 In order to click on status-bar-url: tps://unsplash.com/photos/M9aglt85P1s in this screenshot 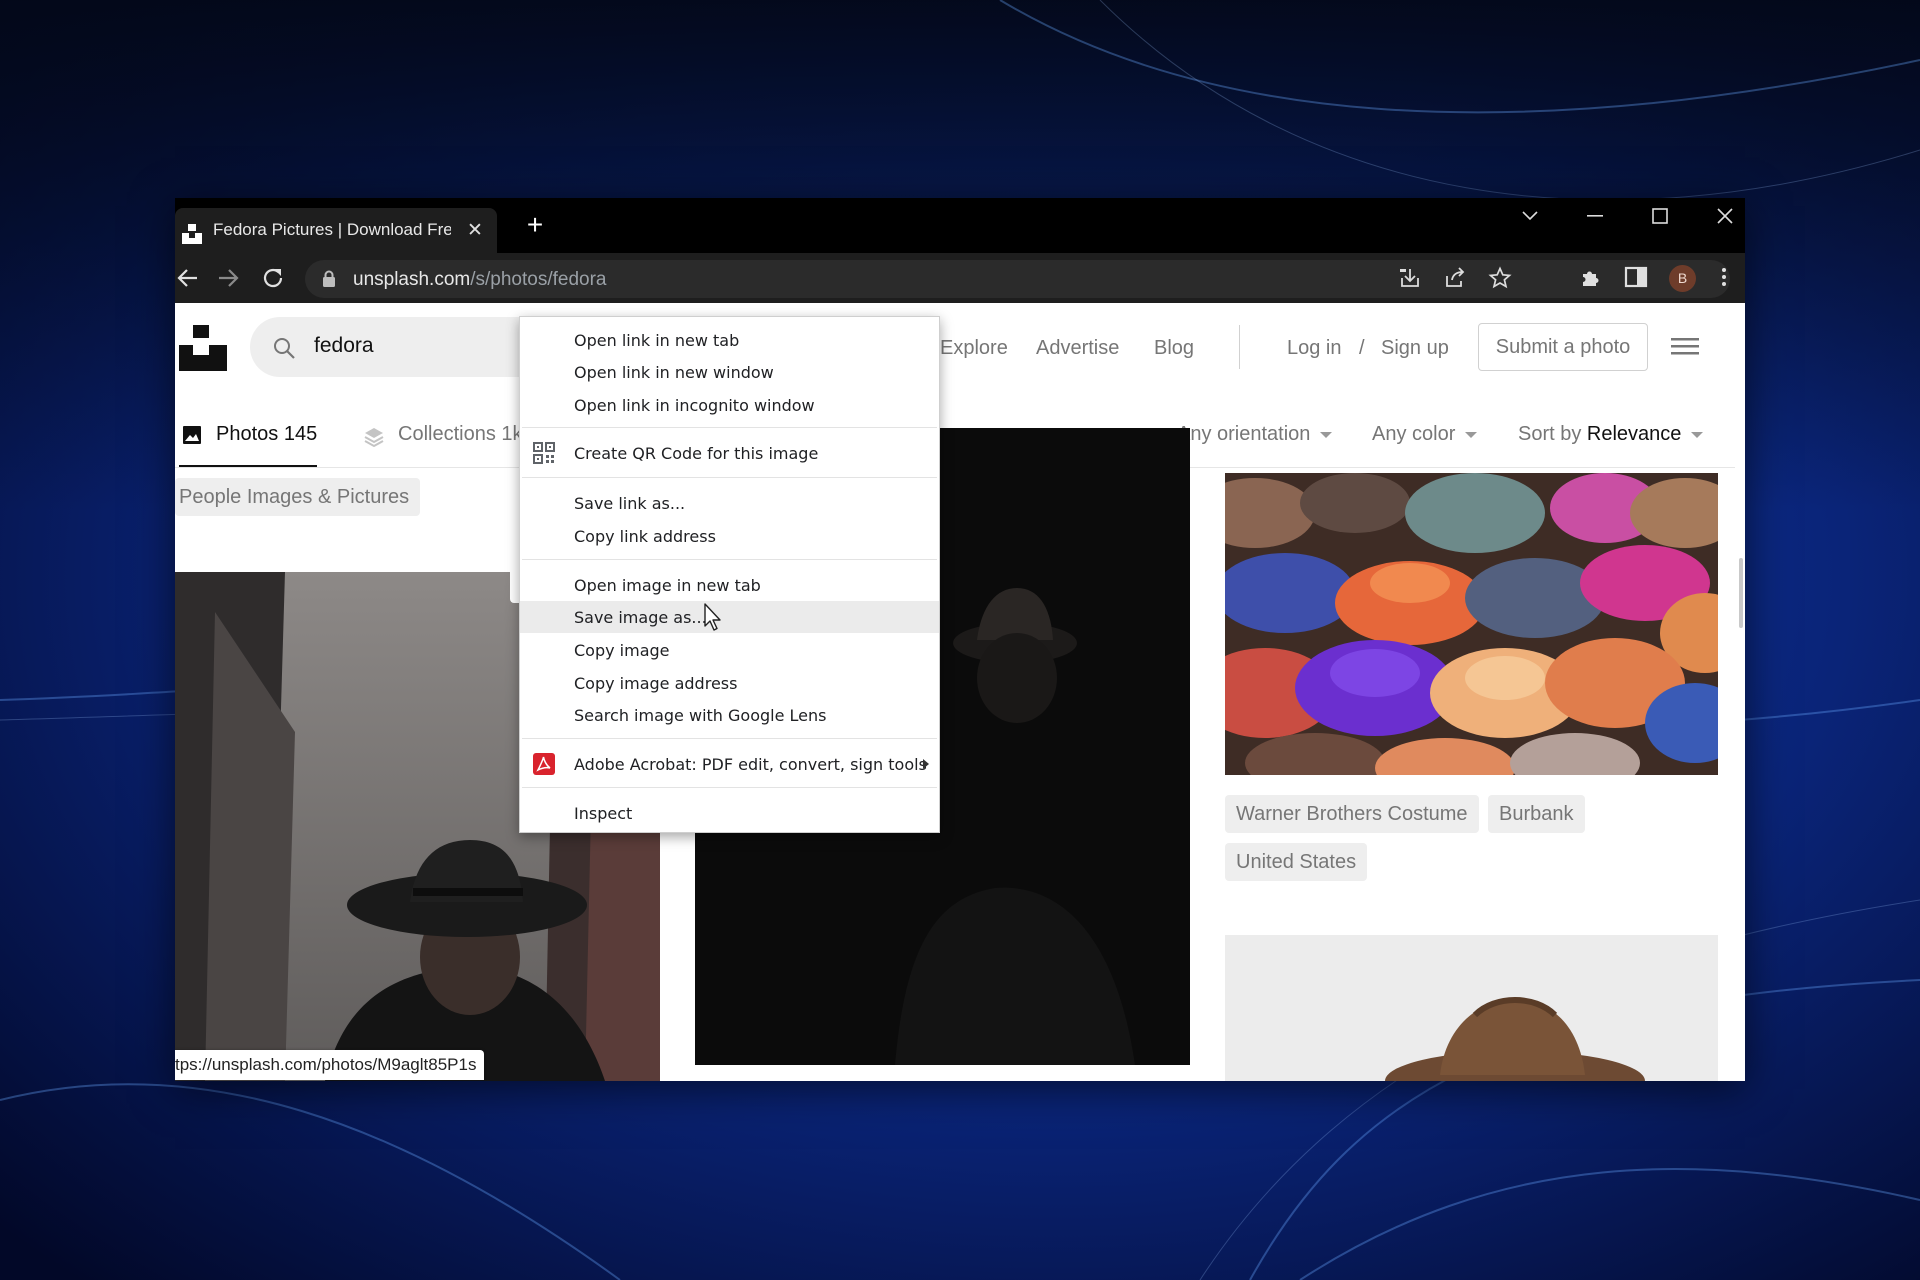, I will do `click(330, 1065)`.